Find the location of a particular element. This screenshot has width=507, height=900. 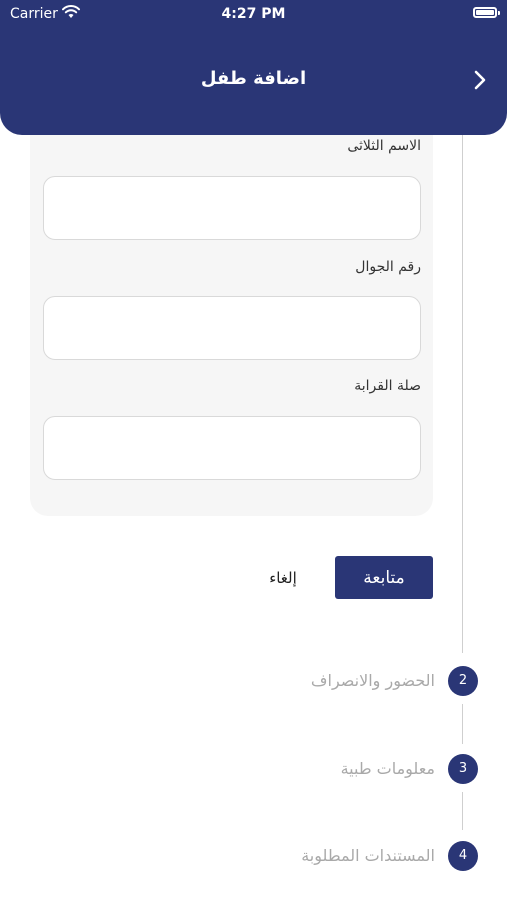

full-name-label: الاسم الثلاثى is located at coordinates (384, 146).